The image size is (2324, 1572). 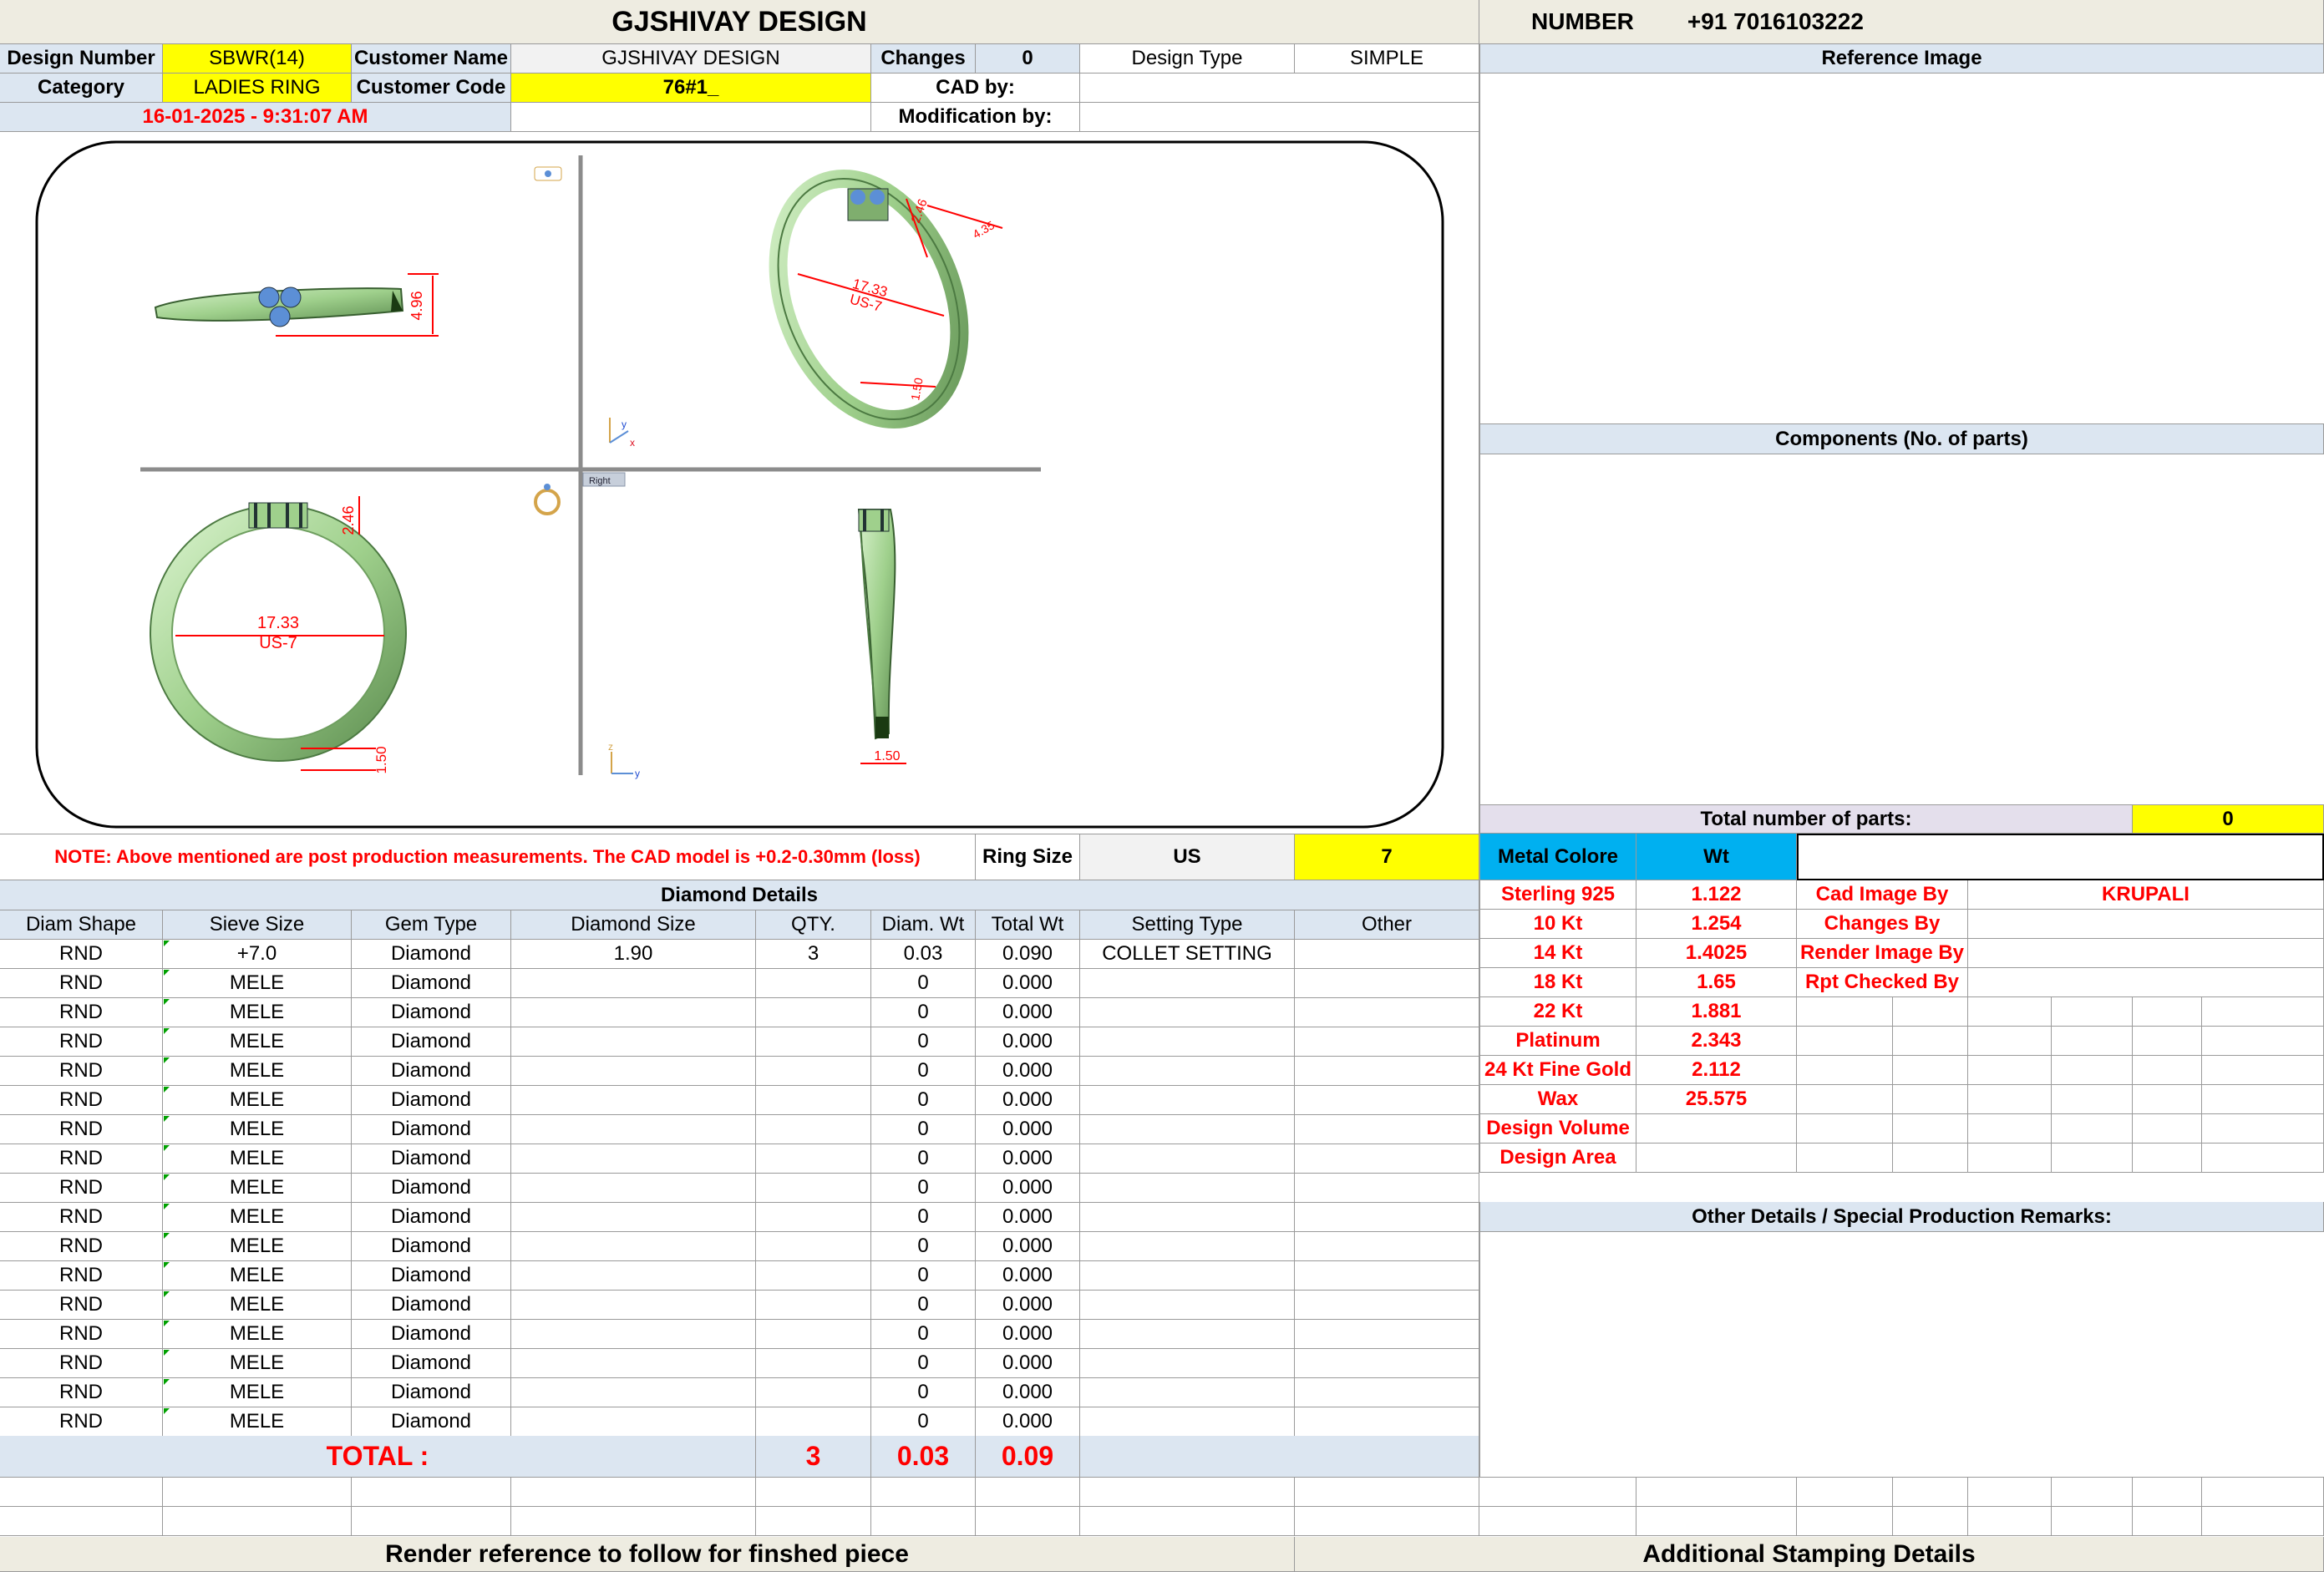 What do you see at coordinates (691, 59) in the screenshot?
I see `customer-name-value: GJSHIVAY DESIGN` at bounding box center [691, 59].